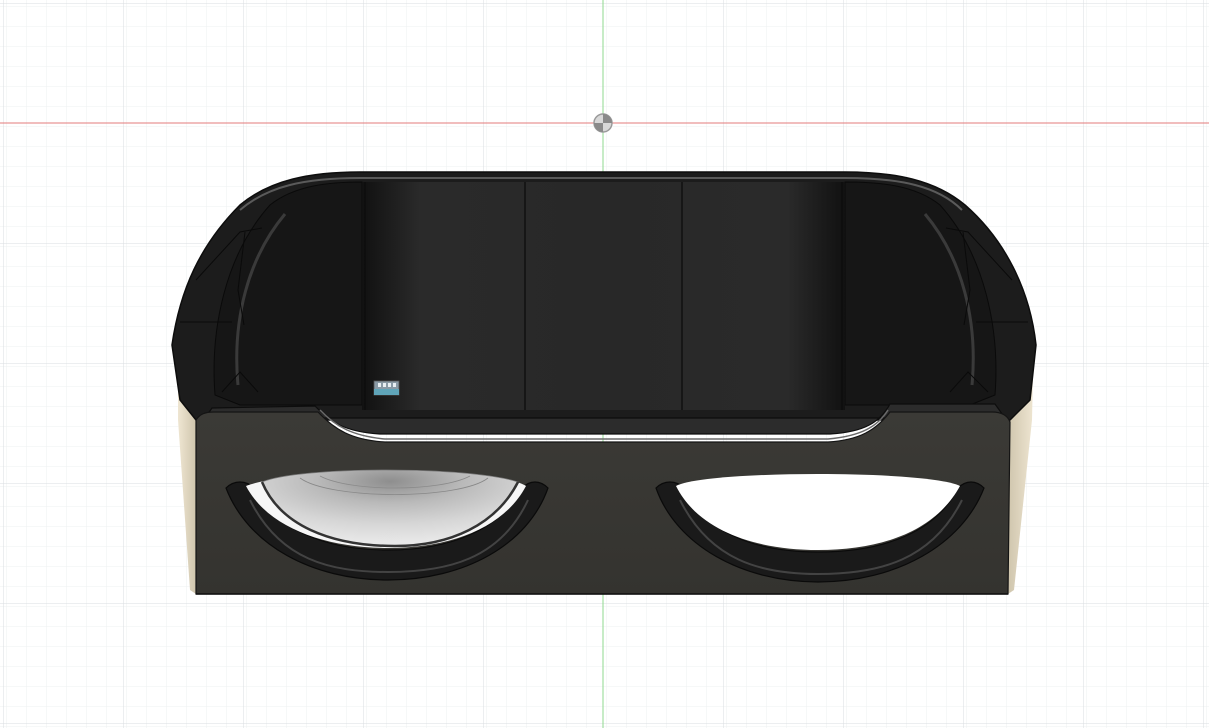 The width and height of the screenshot is (1209, 728). Describe the element at coordinates (603, 296) in the screenshot. I see `back-wall` at that location.